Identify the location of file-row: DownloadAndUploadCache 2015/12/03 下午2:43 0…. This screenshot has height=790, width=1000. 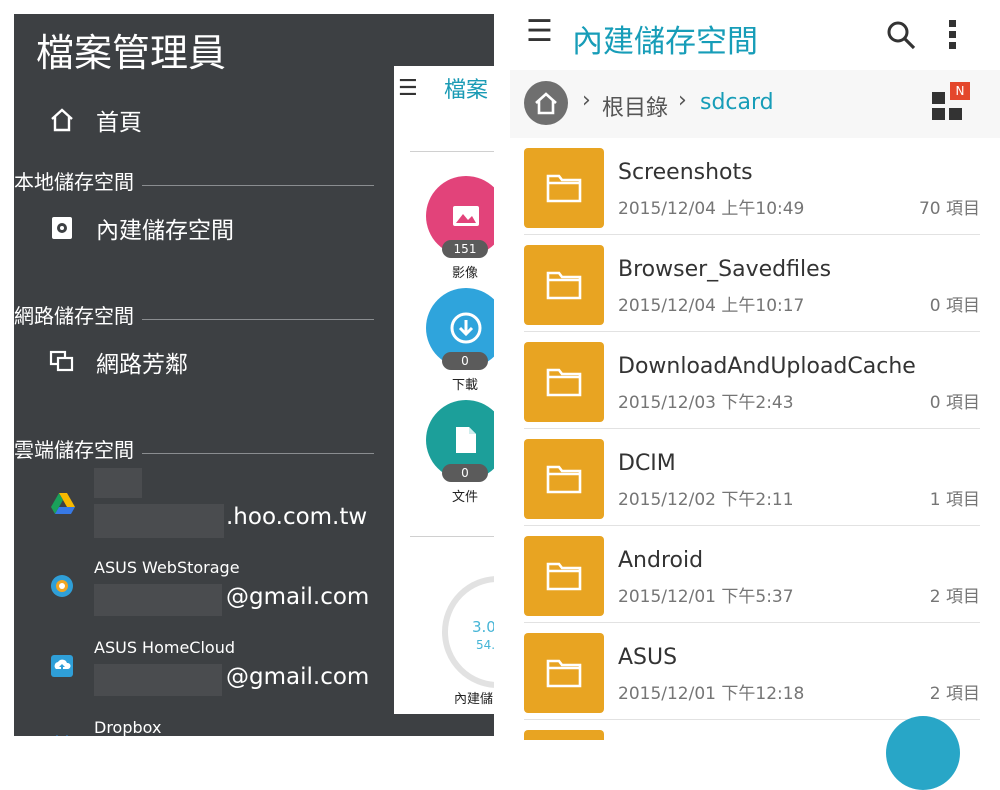
(752, 380).